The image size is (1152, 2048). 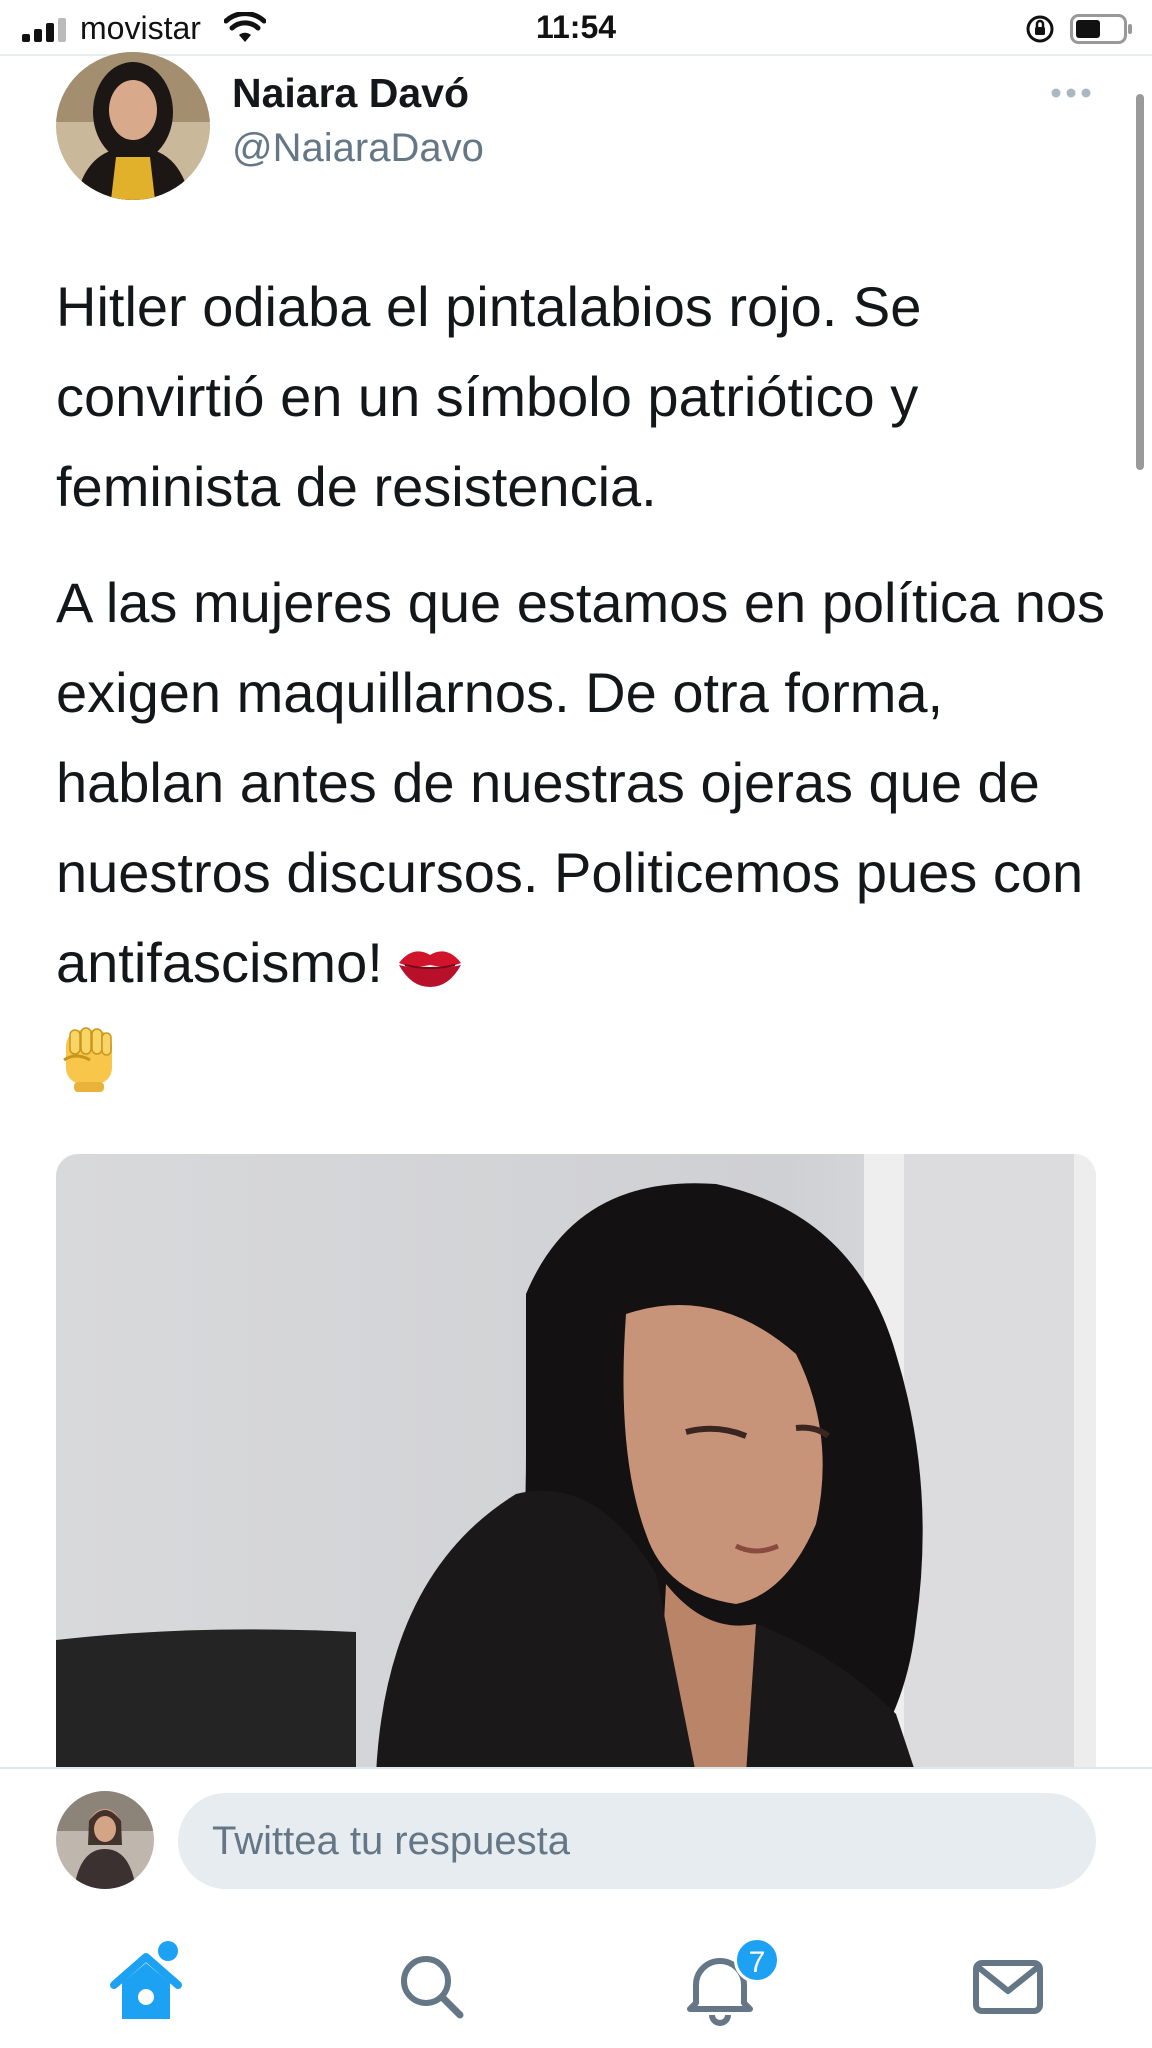 What do you see at coordinates (350, 93) in the screenshot?
I see `author-name: Naiara Davó` at bounding box center [350, 93].